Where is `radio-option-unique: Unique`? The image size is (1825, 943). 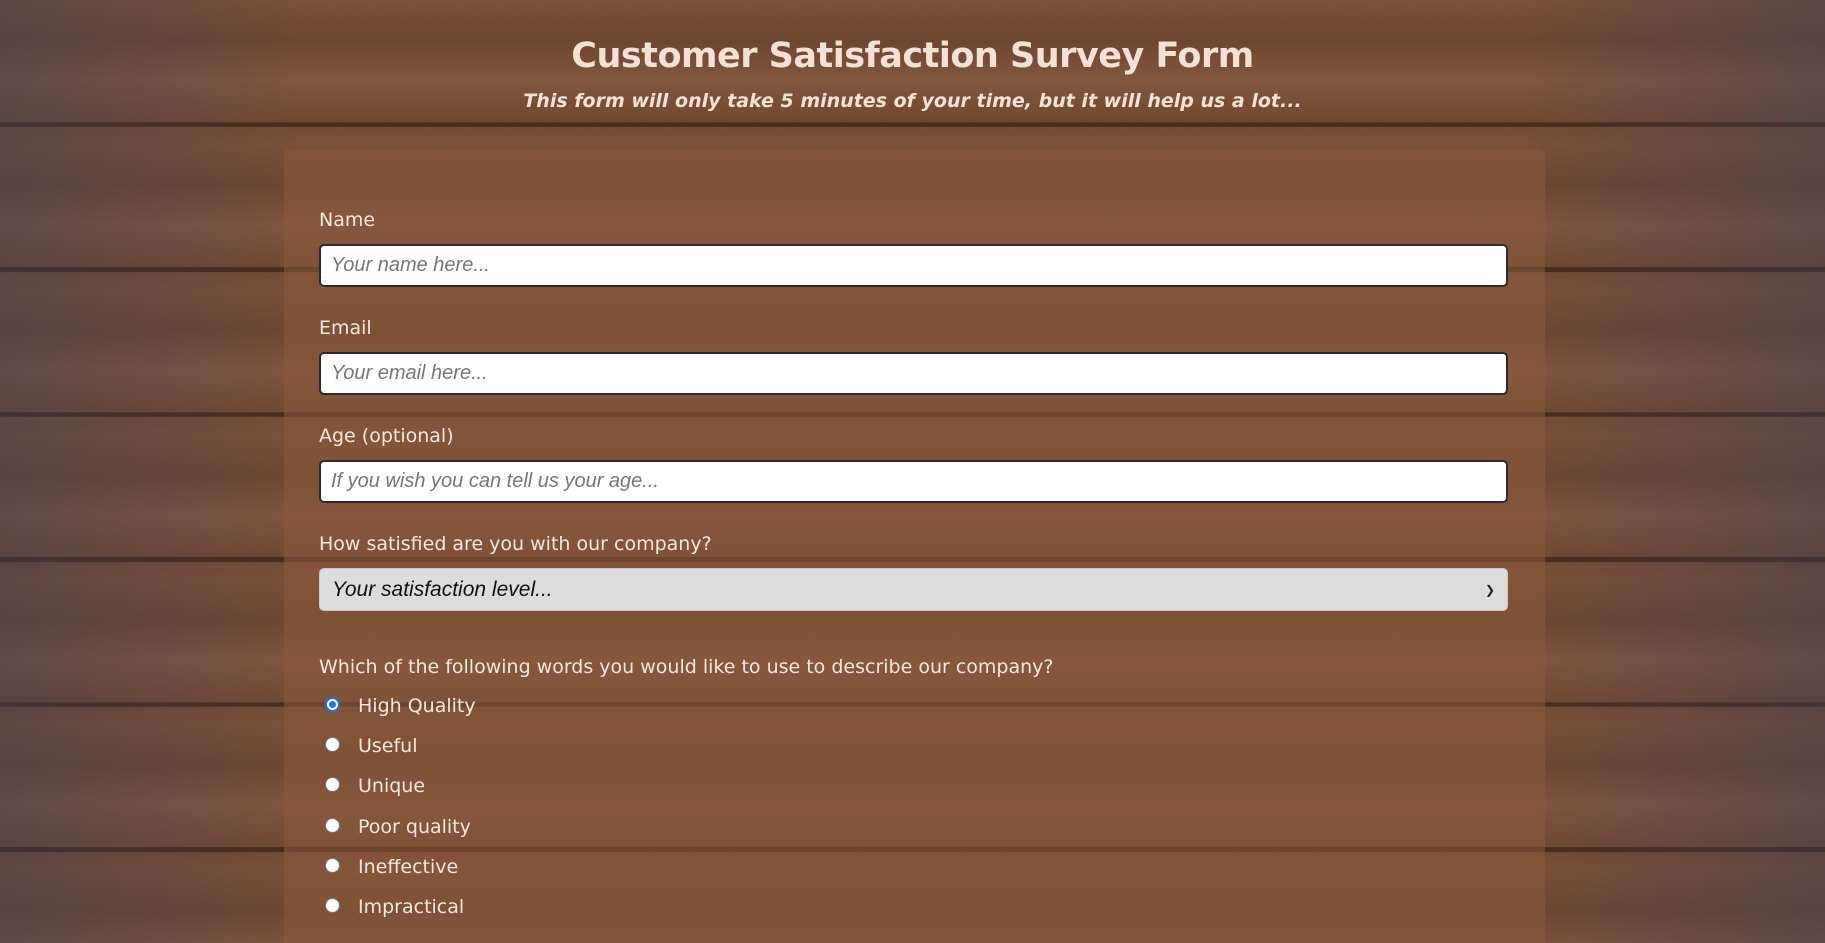
radio-option-unique: Unique is located at coordinates (375, 786).